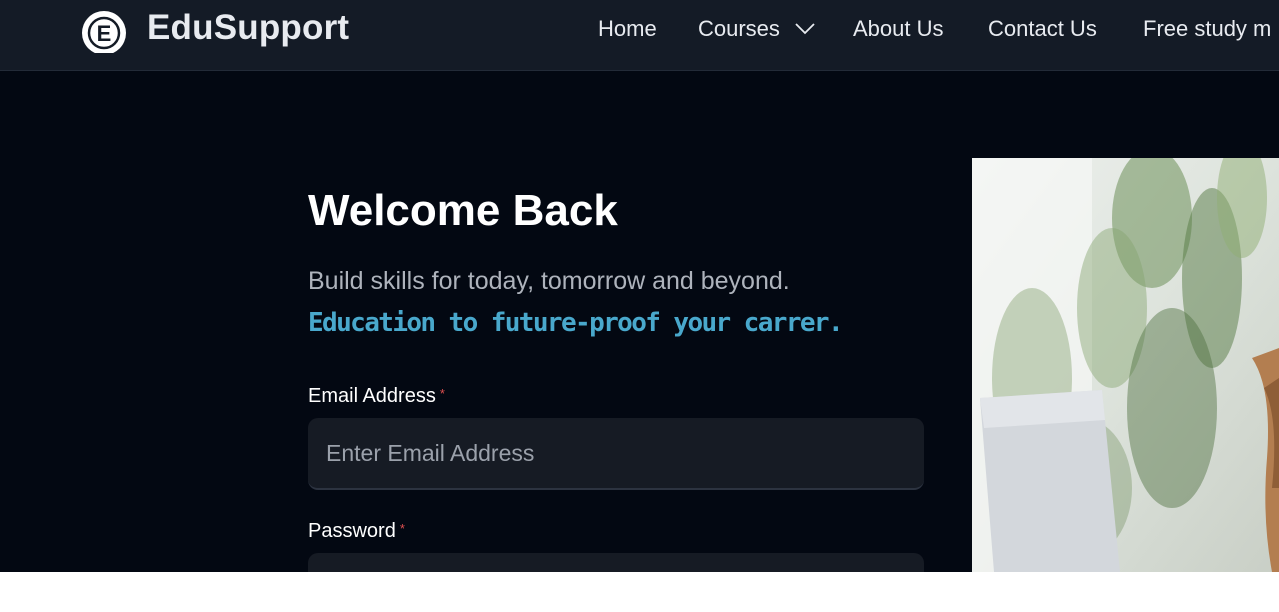 The width and height of the screenshot is (1279, 612). What do you see at coordinates (898, 29) in the screenshot?
I see `nav-about-us: About Us` at bounding box center [898, 29].